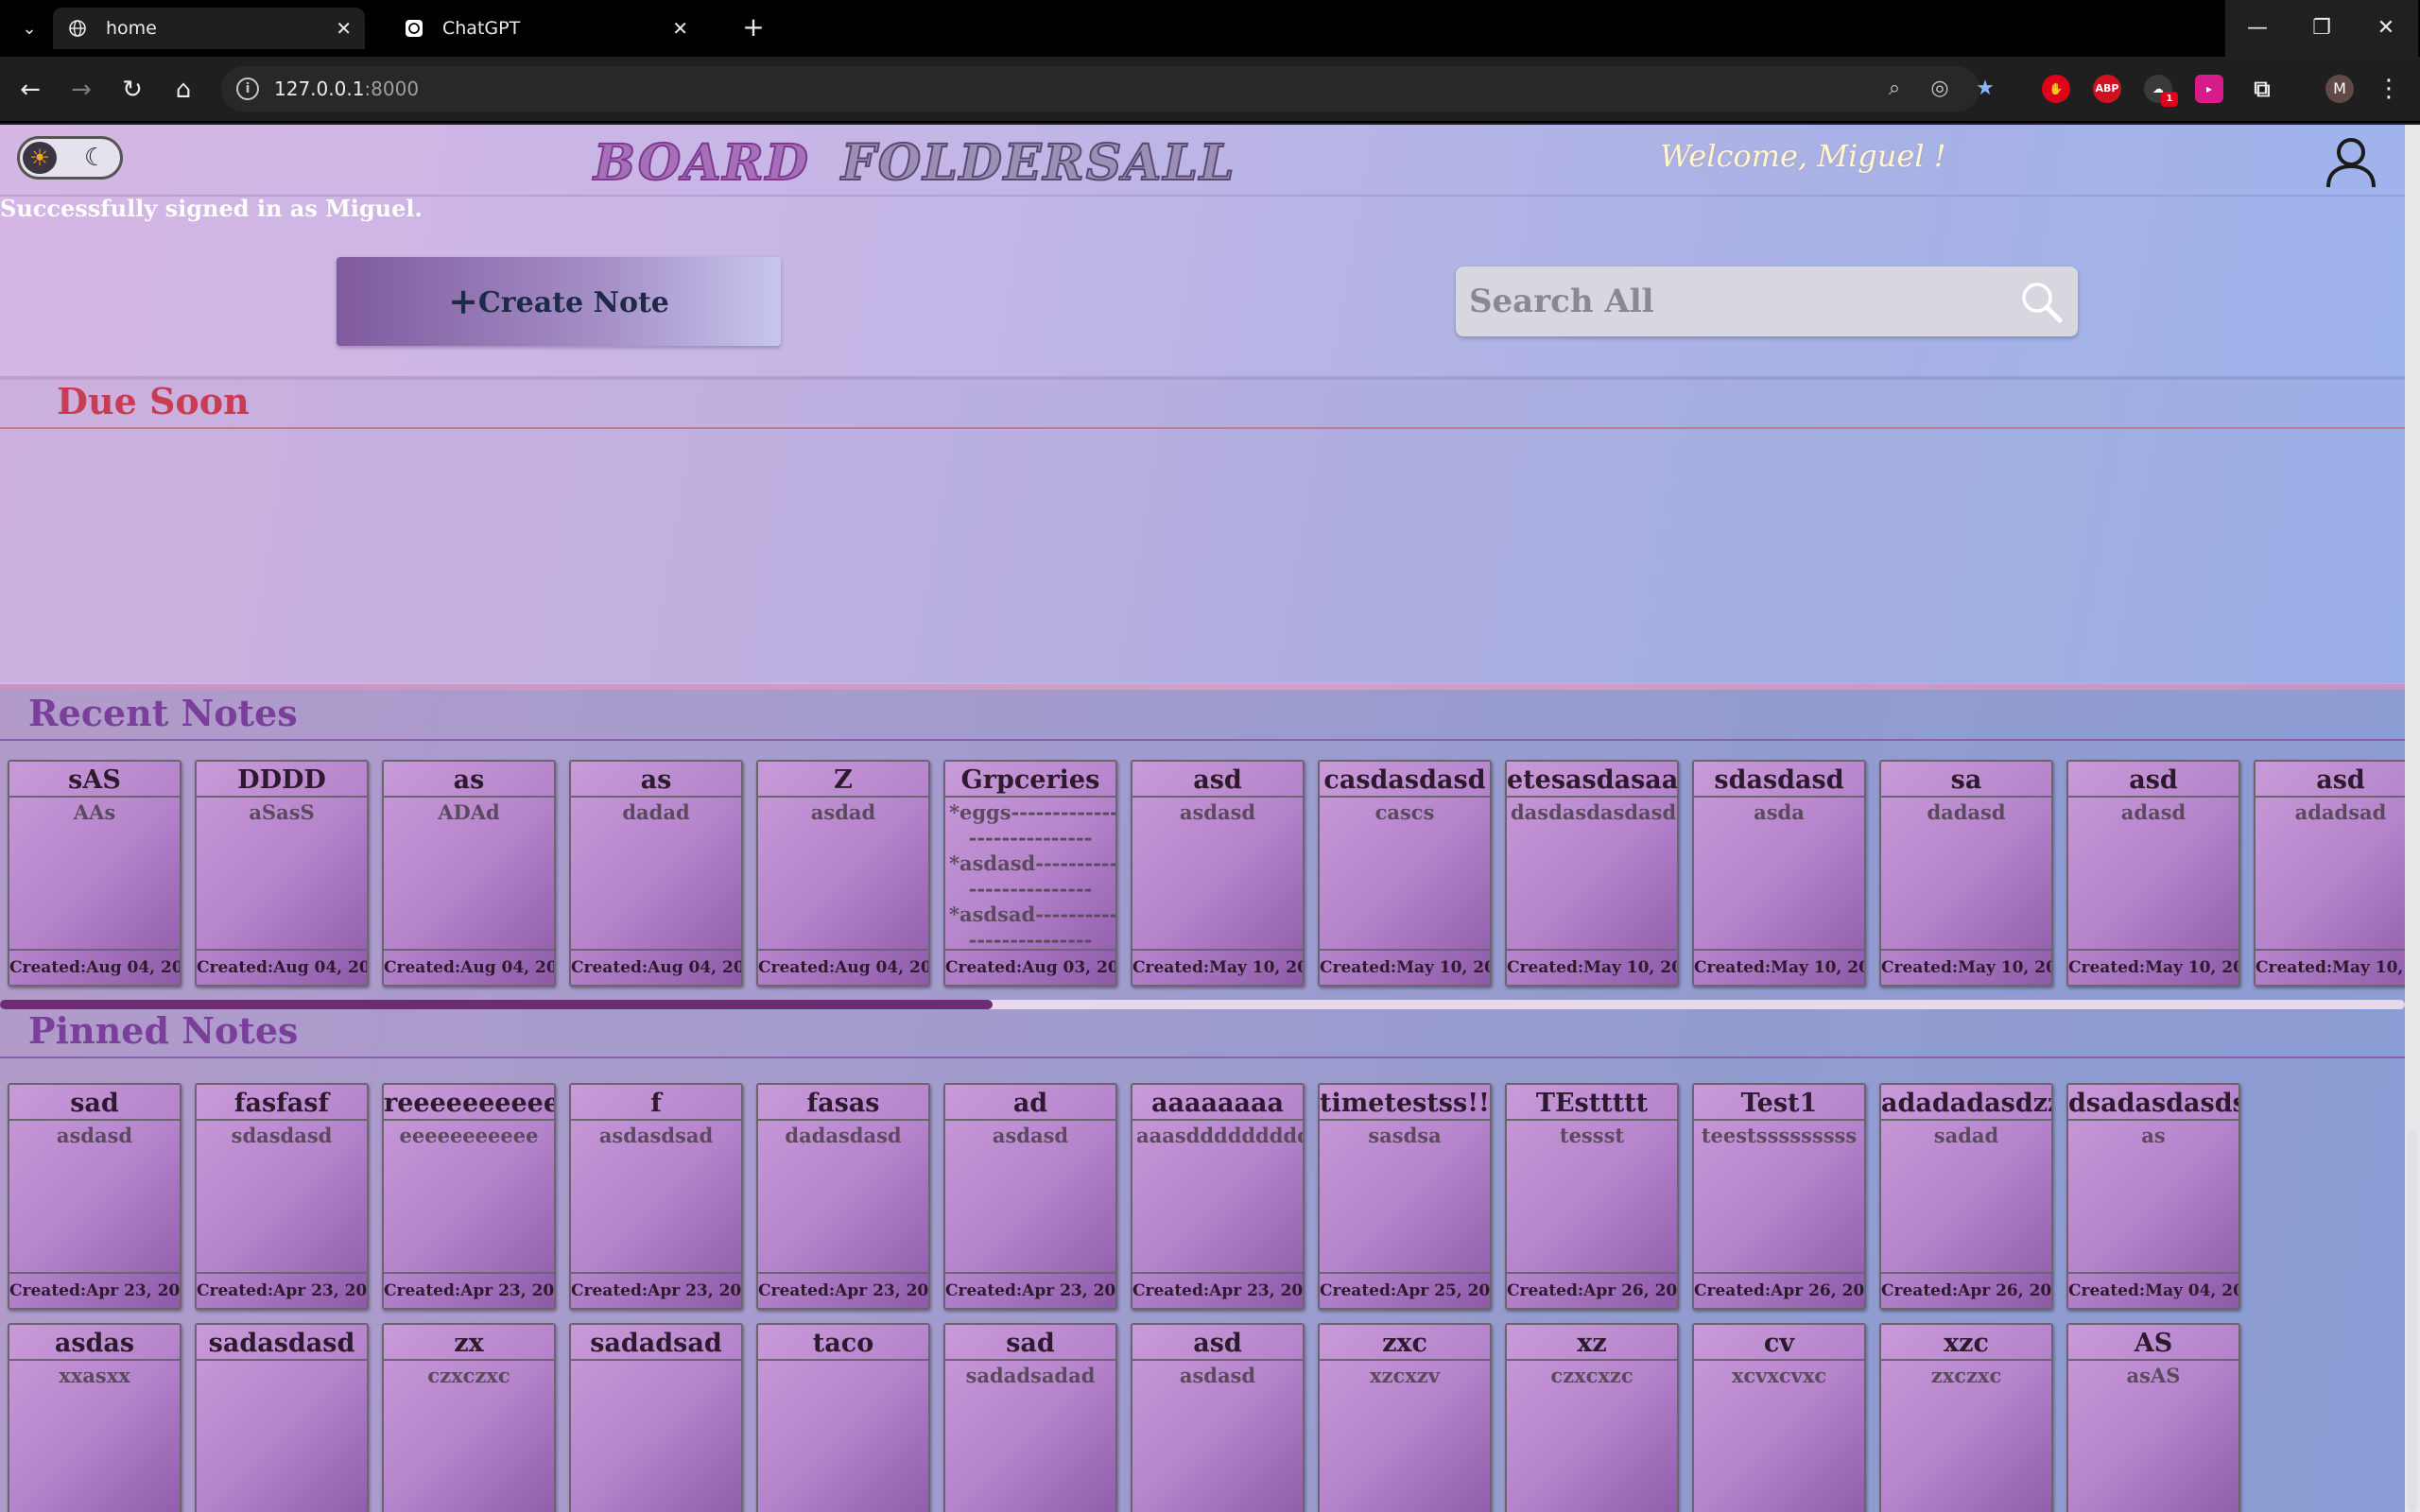  Describe the element at coordinates (95, 1417) in the screenshot. I see `note-card: asdas xxasxx` at that location.